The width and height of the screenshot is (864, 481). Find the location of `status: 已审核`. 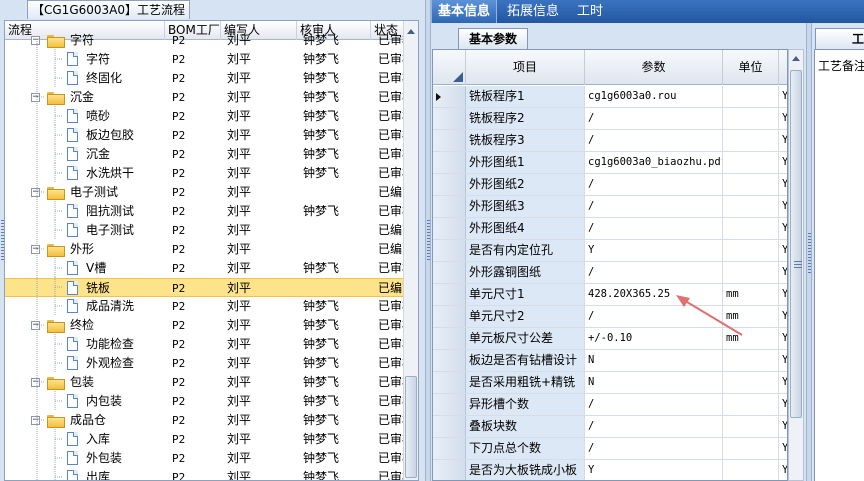

status: 已审核 is located at coordinates (392, 344).